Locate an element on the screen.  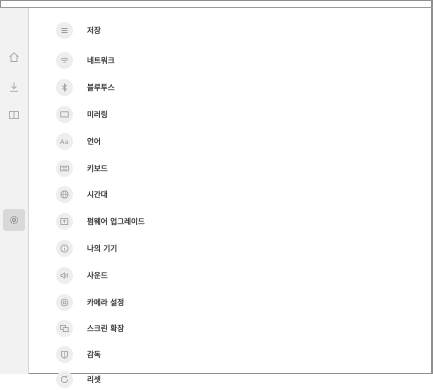
rail-settings-button is located at coordinates (14, 220).